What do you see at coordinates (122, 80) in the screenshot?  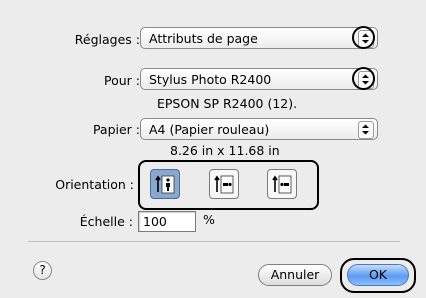 I see `format-for-label: Pour :` at bounding box center [122, 80].